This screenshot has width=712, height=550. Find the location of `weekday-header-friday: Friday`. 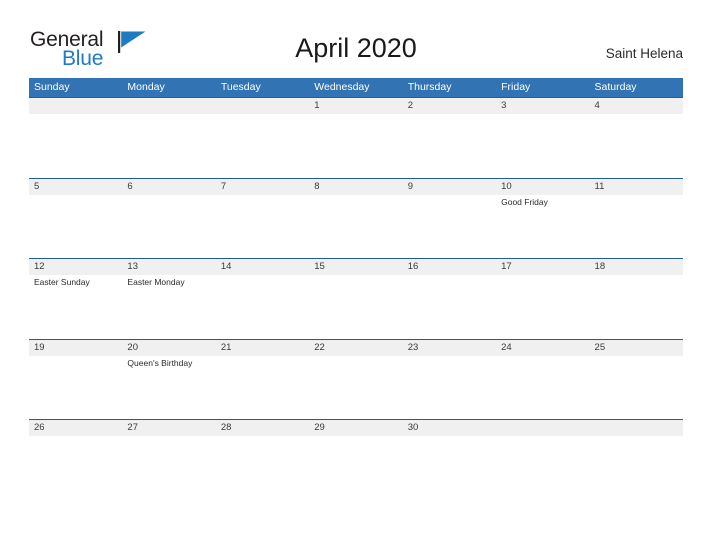

weekday-header-friday: Friday is located at coordinates (516, 87).